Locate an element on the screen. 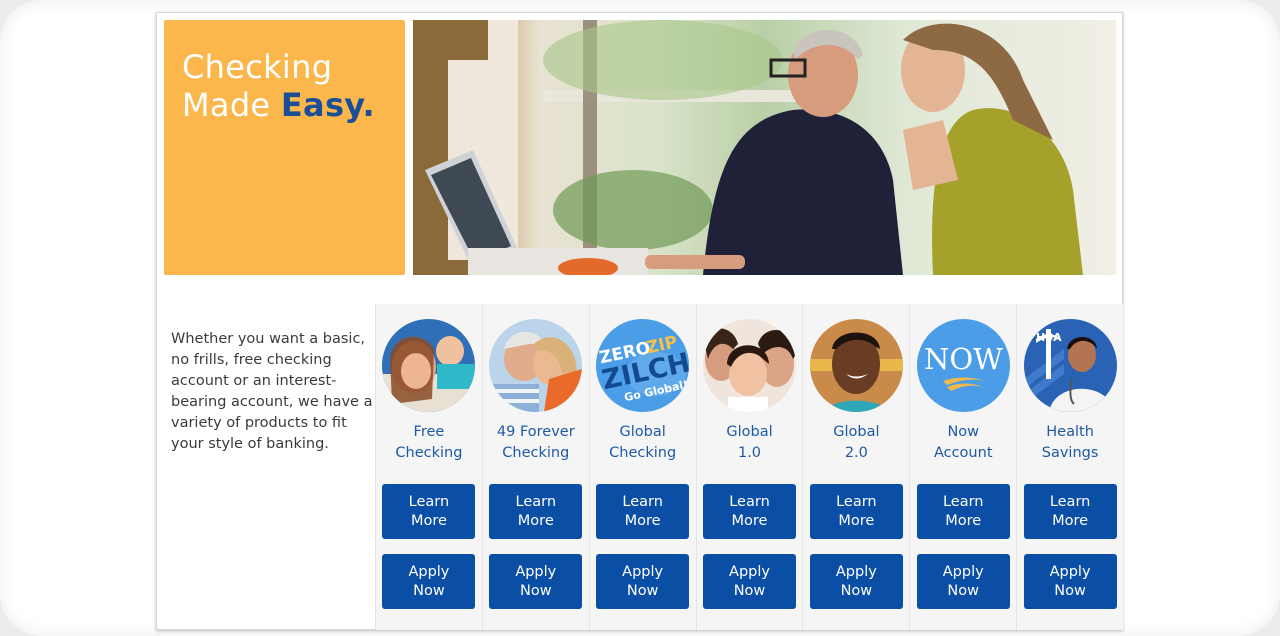  product-image-49-forever-checking is located at coordinates (536, 365).